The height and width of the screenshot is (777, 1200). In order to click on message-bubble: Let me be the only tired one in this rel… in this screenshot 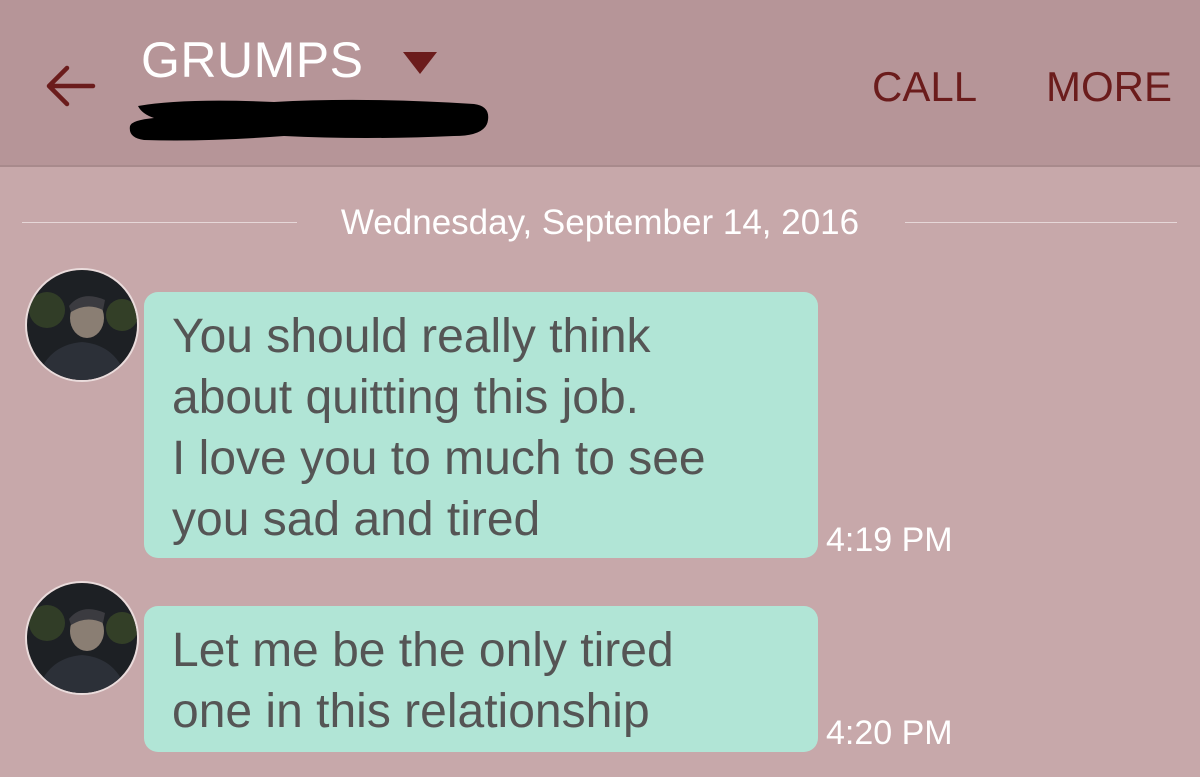, I will do `click(481, 679)`.